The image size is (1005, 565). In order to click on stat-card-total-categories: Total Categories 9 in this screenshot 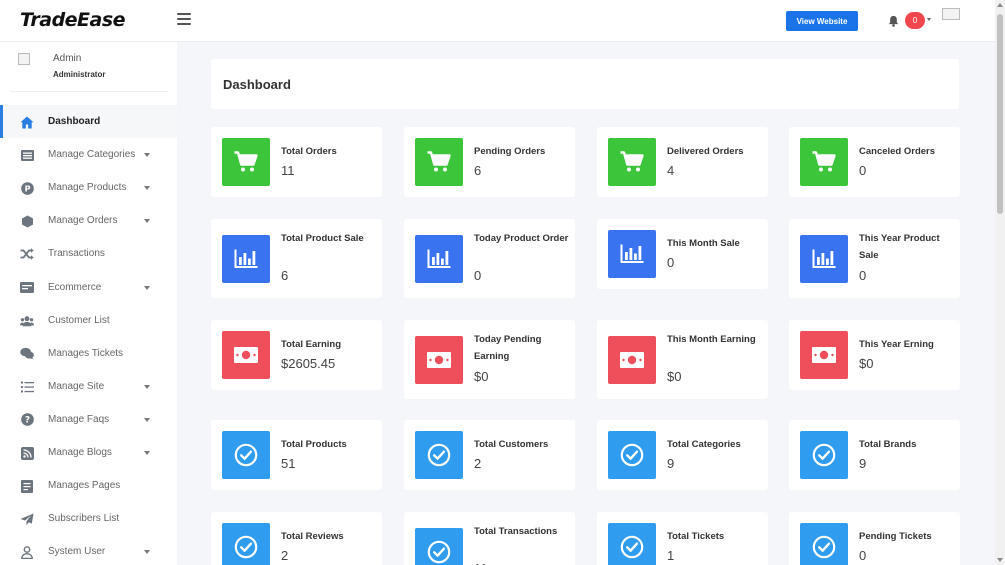, I will do `click(682, 455)`.